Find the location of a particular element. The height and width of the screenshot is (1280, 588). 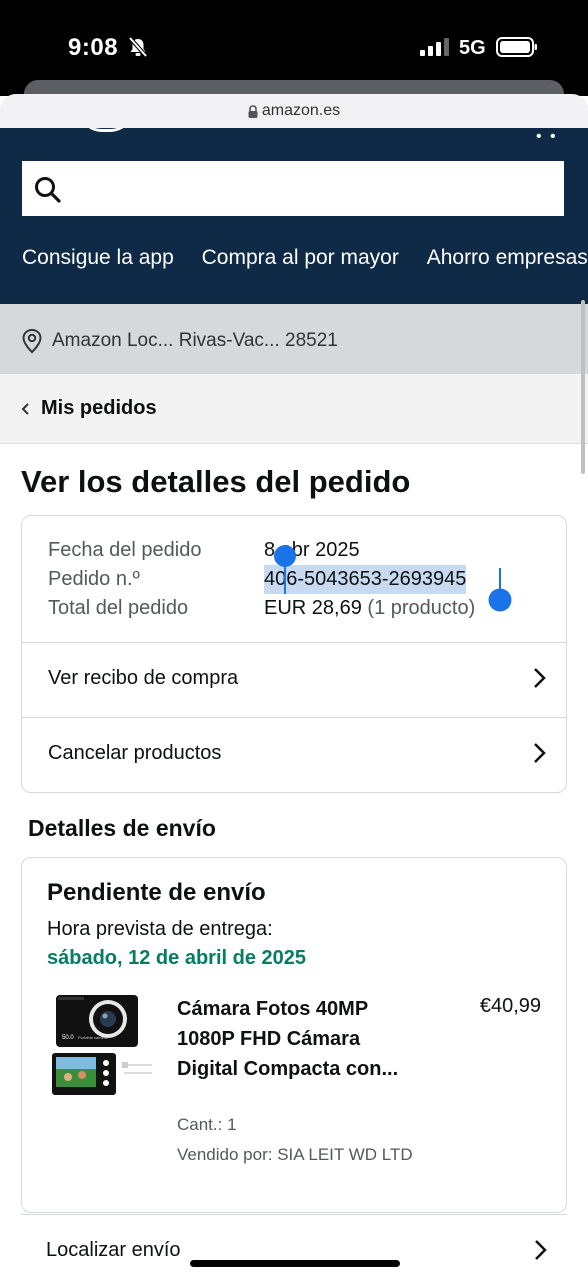

product-image: 50.0 Portable camera is located at coordinates (103, 1047).